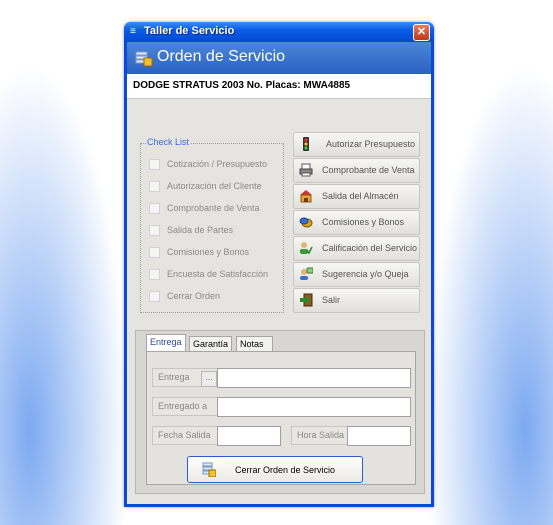 This screenshot has height=525, width=553. What do you see at coordinates (285, 470) in the screenshot?
I see `button-label: Cerrar Orden de Servicio` at bounding box center [285, 470].